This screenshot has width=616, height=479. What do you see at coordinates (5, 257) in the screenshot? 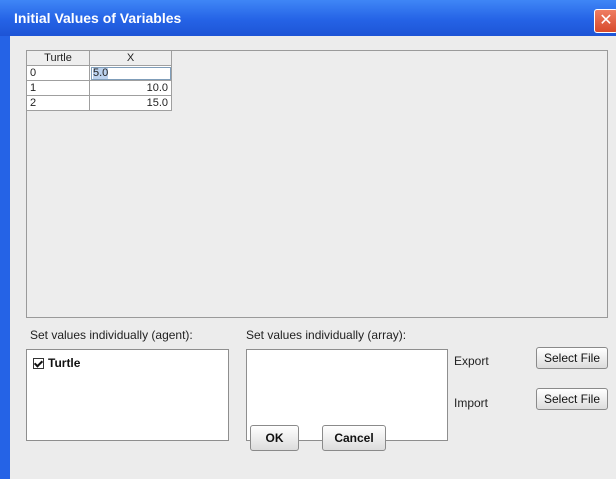
I see `window-border` at bounding box center [5, 257].